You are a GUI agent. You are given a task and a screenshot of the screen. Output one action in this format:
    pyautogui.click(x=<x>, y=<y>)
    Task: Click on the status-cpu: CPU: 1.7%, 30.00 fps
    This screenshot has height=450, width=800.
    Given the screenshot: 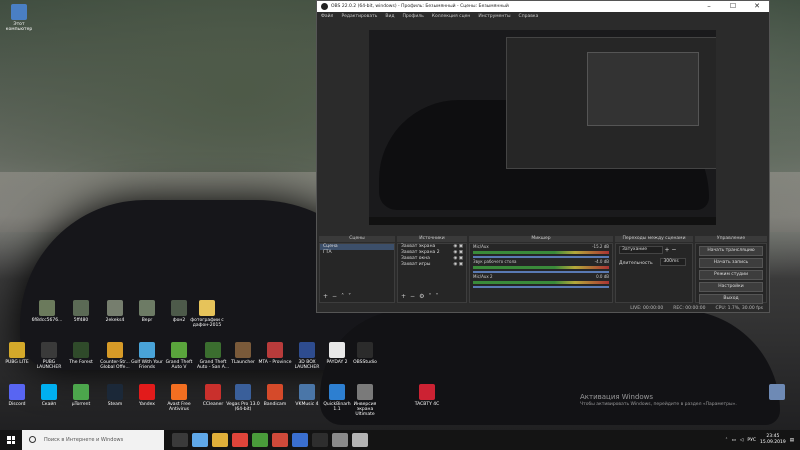 What is the action you would take?
    pyautogui.click(x=739, y=308)
    